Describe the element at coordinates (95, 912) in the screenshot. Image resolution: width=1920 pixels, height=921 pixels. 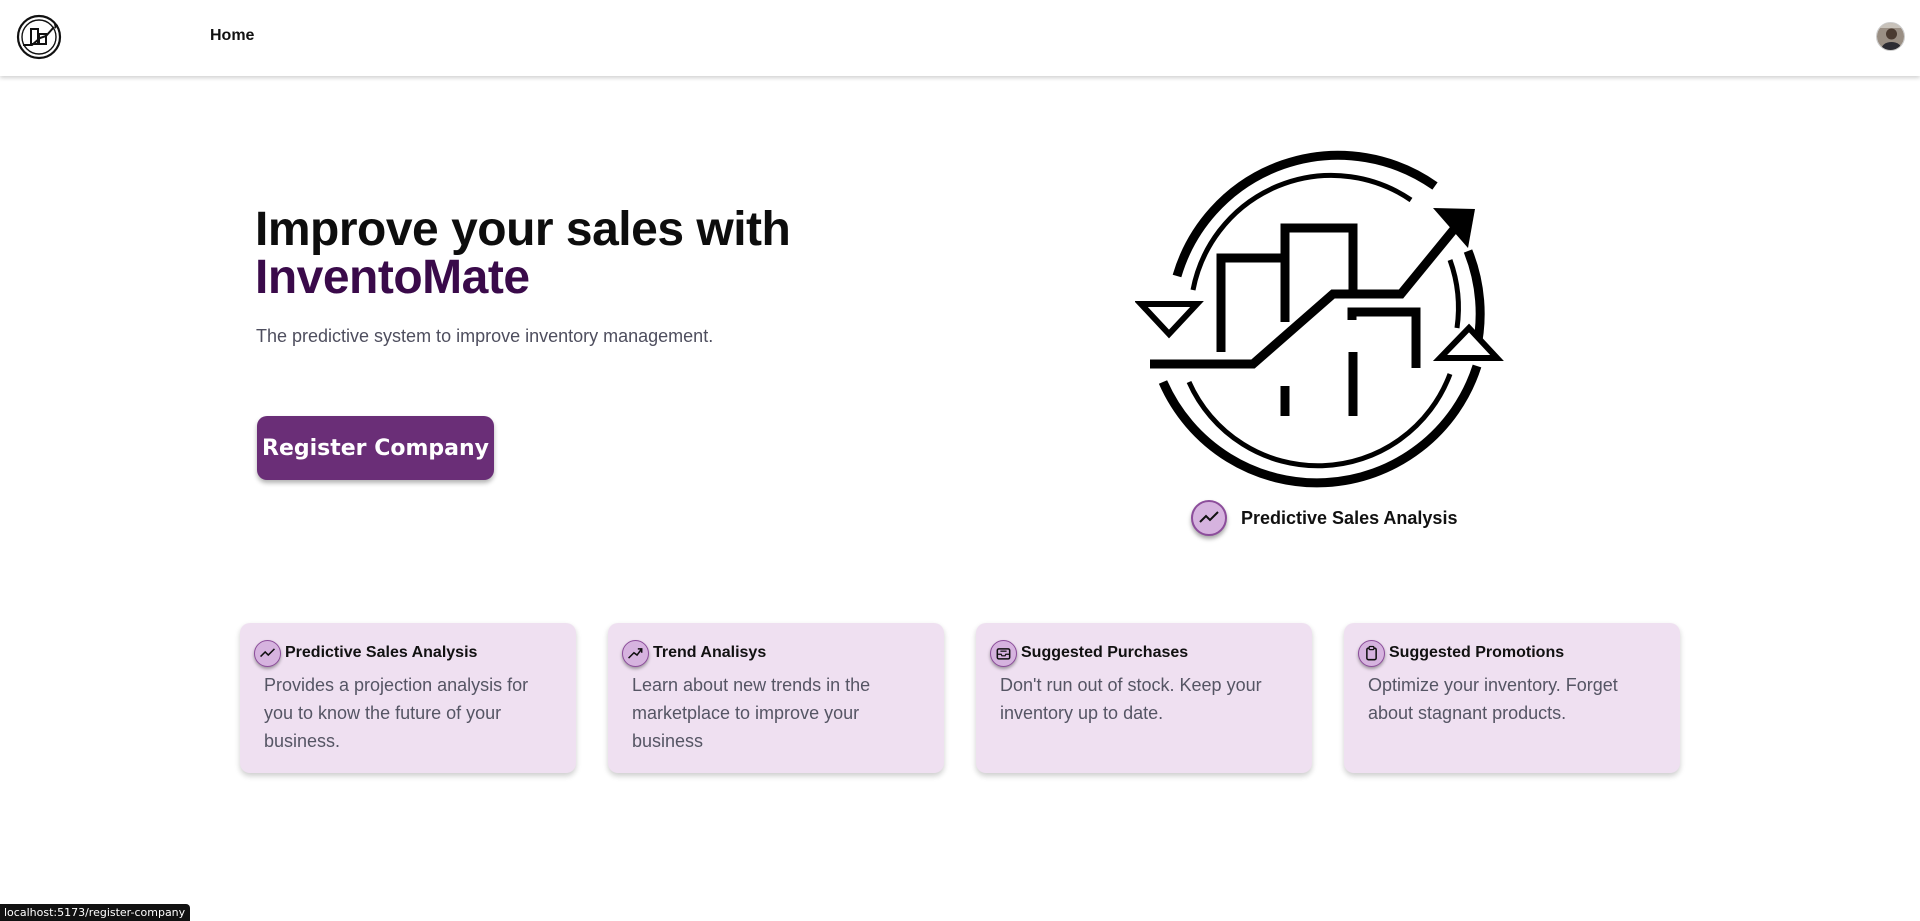
I see `link-preview-status-bar: localhost:5173/register-company` at that location.